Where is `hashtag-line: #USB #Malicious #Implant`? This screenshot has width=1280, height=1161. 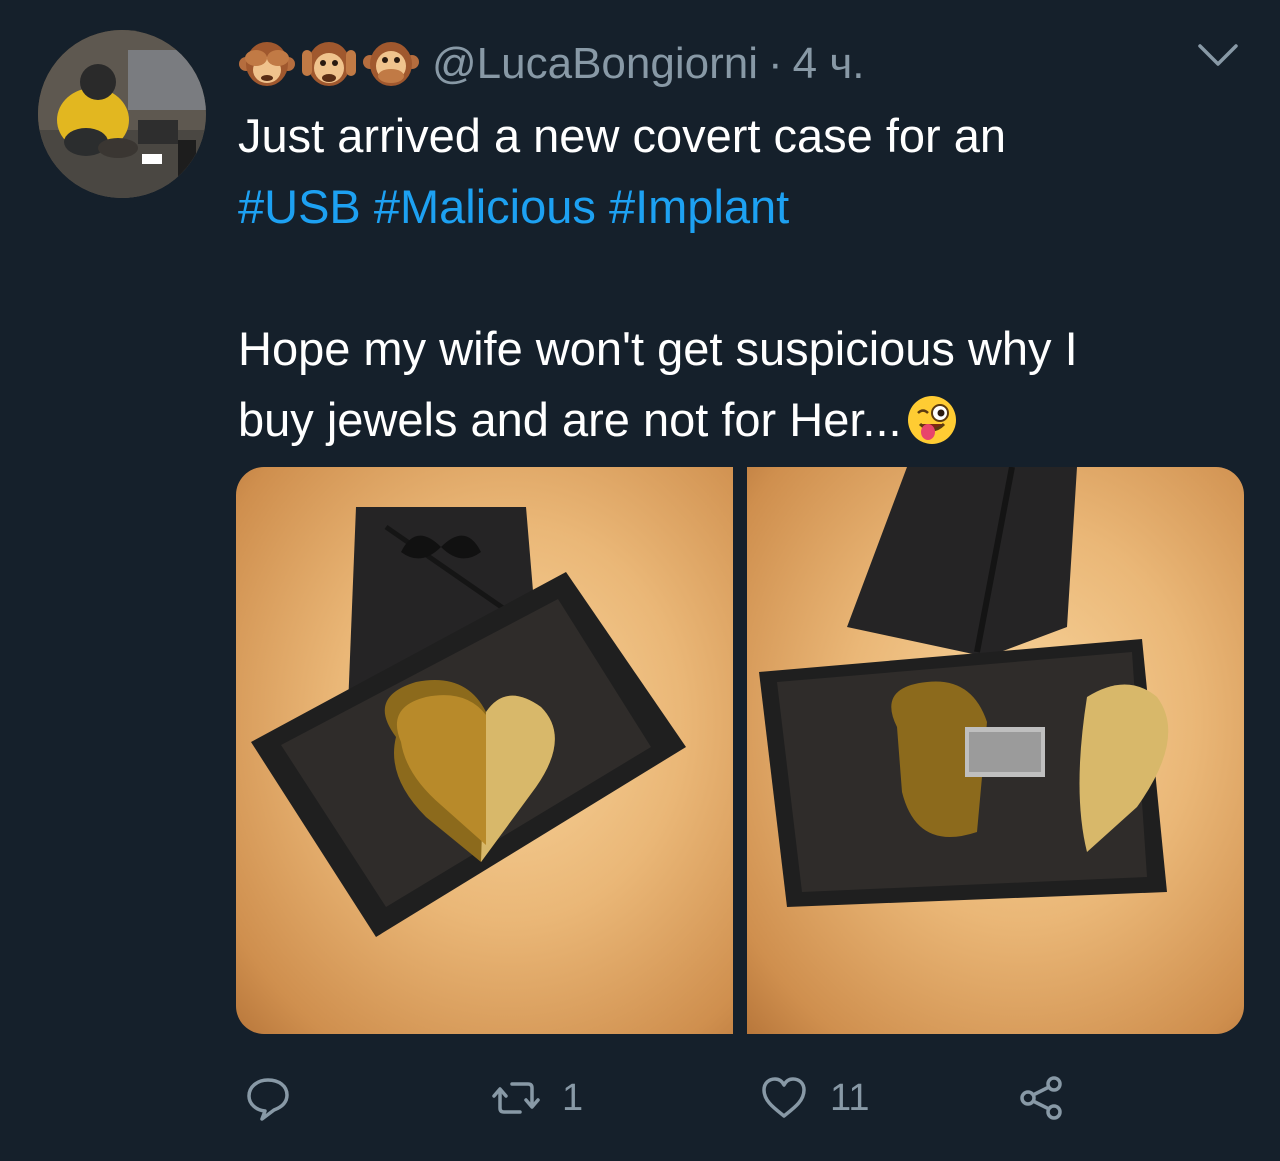 hashtag-line: #USB #Malicious #Implant is located at coordinates (743, 206).